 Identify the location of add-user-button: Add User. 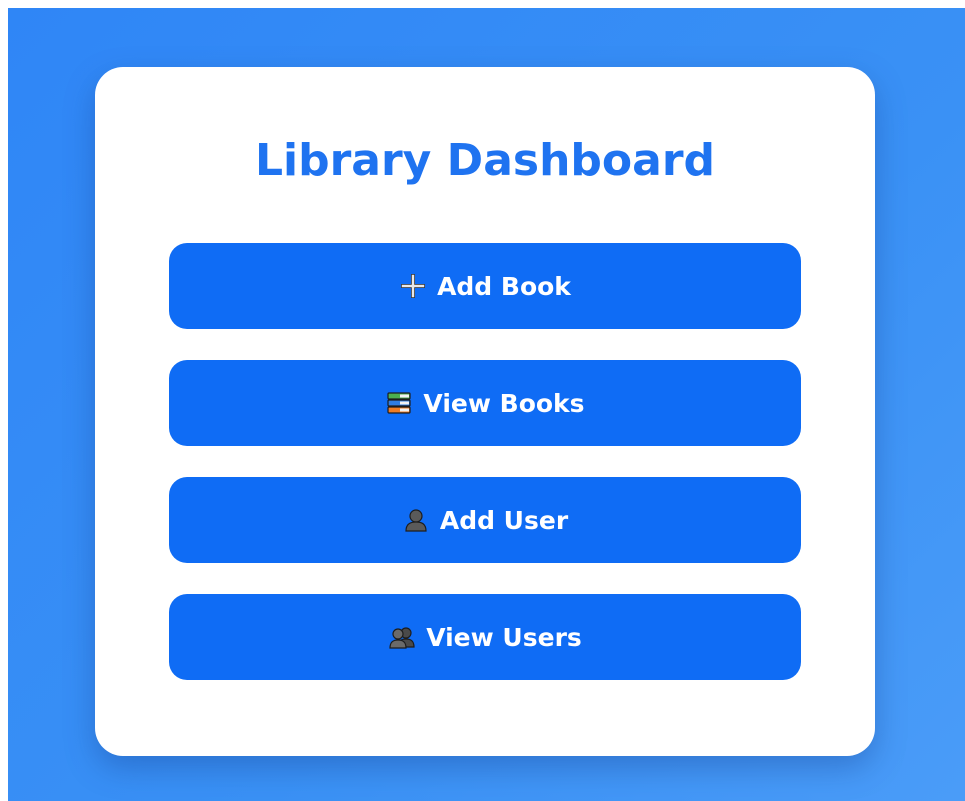
(485, 520).